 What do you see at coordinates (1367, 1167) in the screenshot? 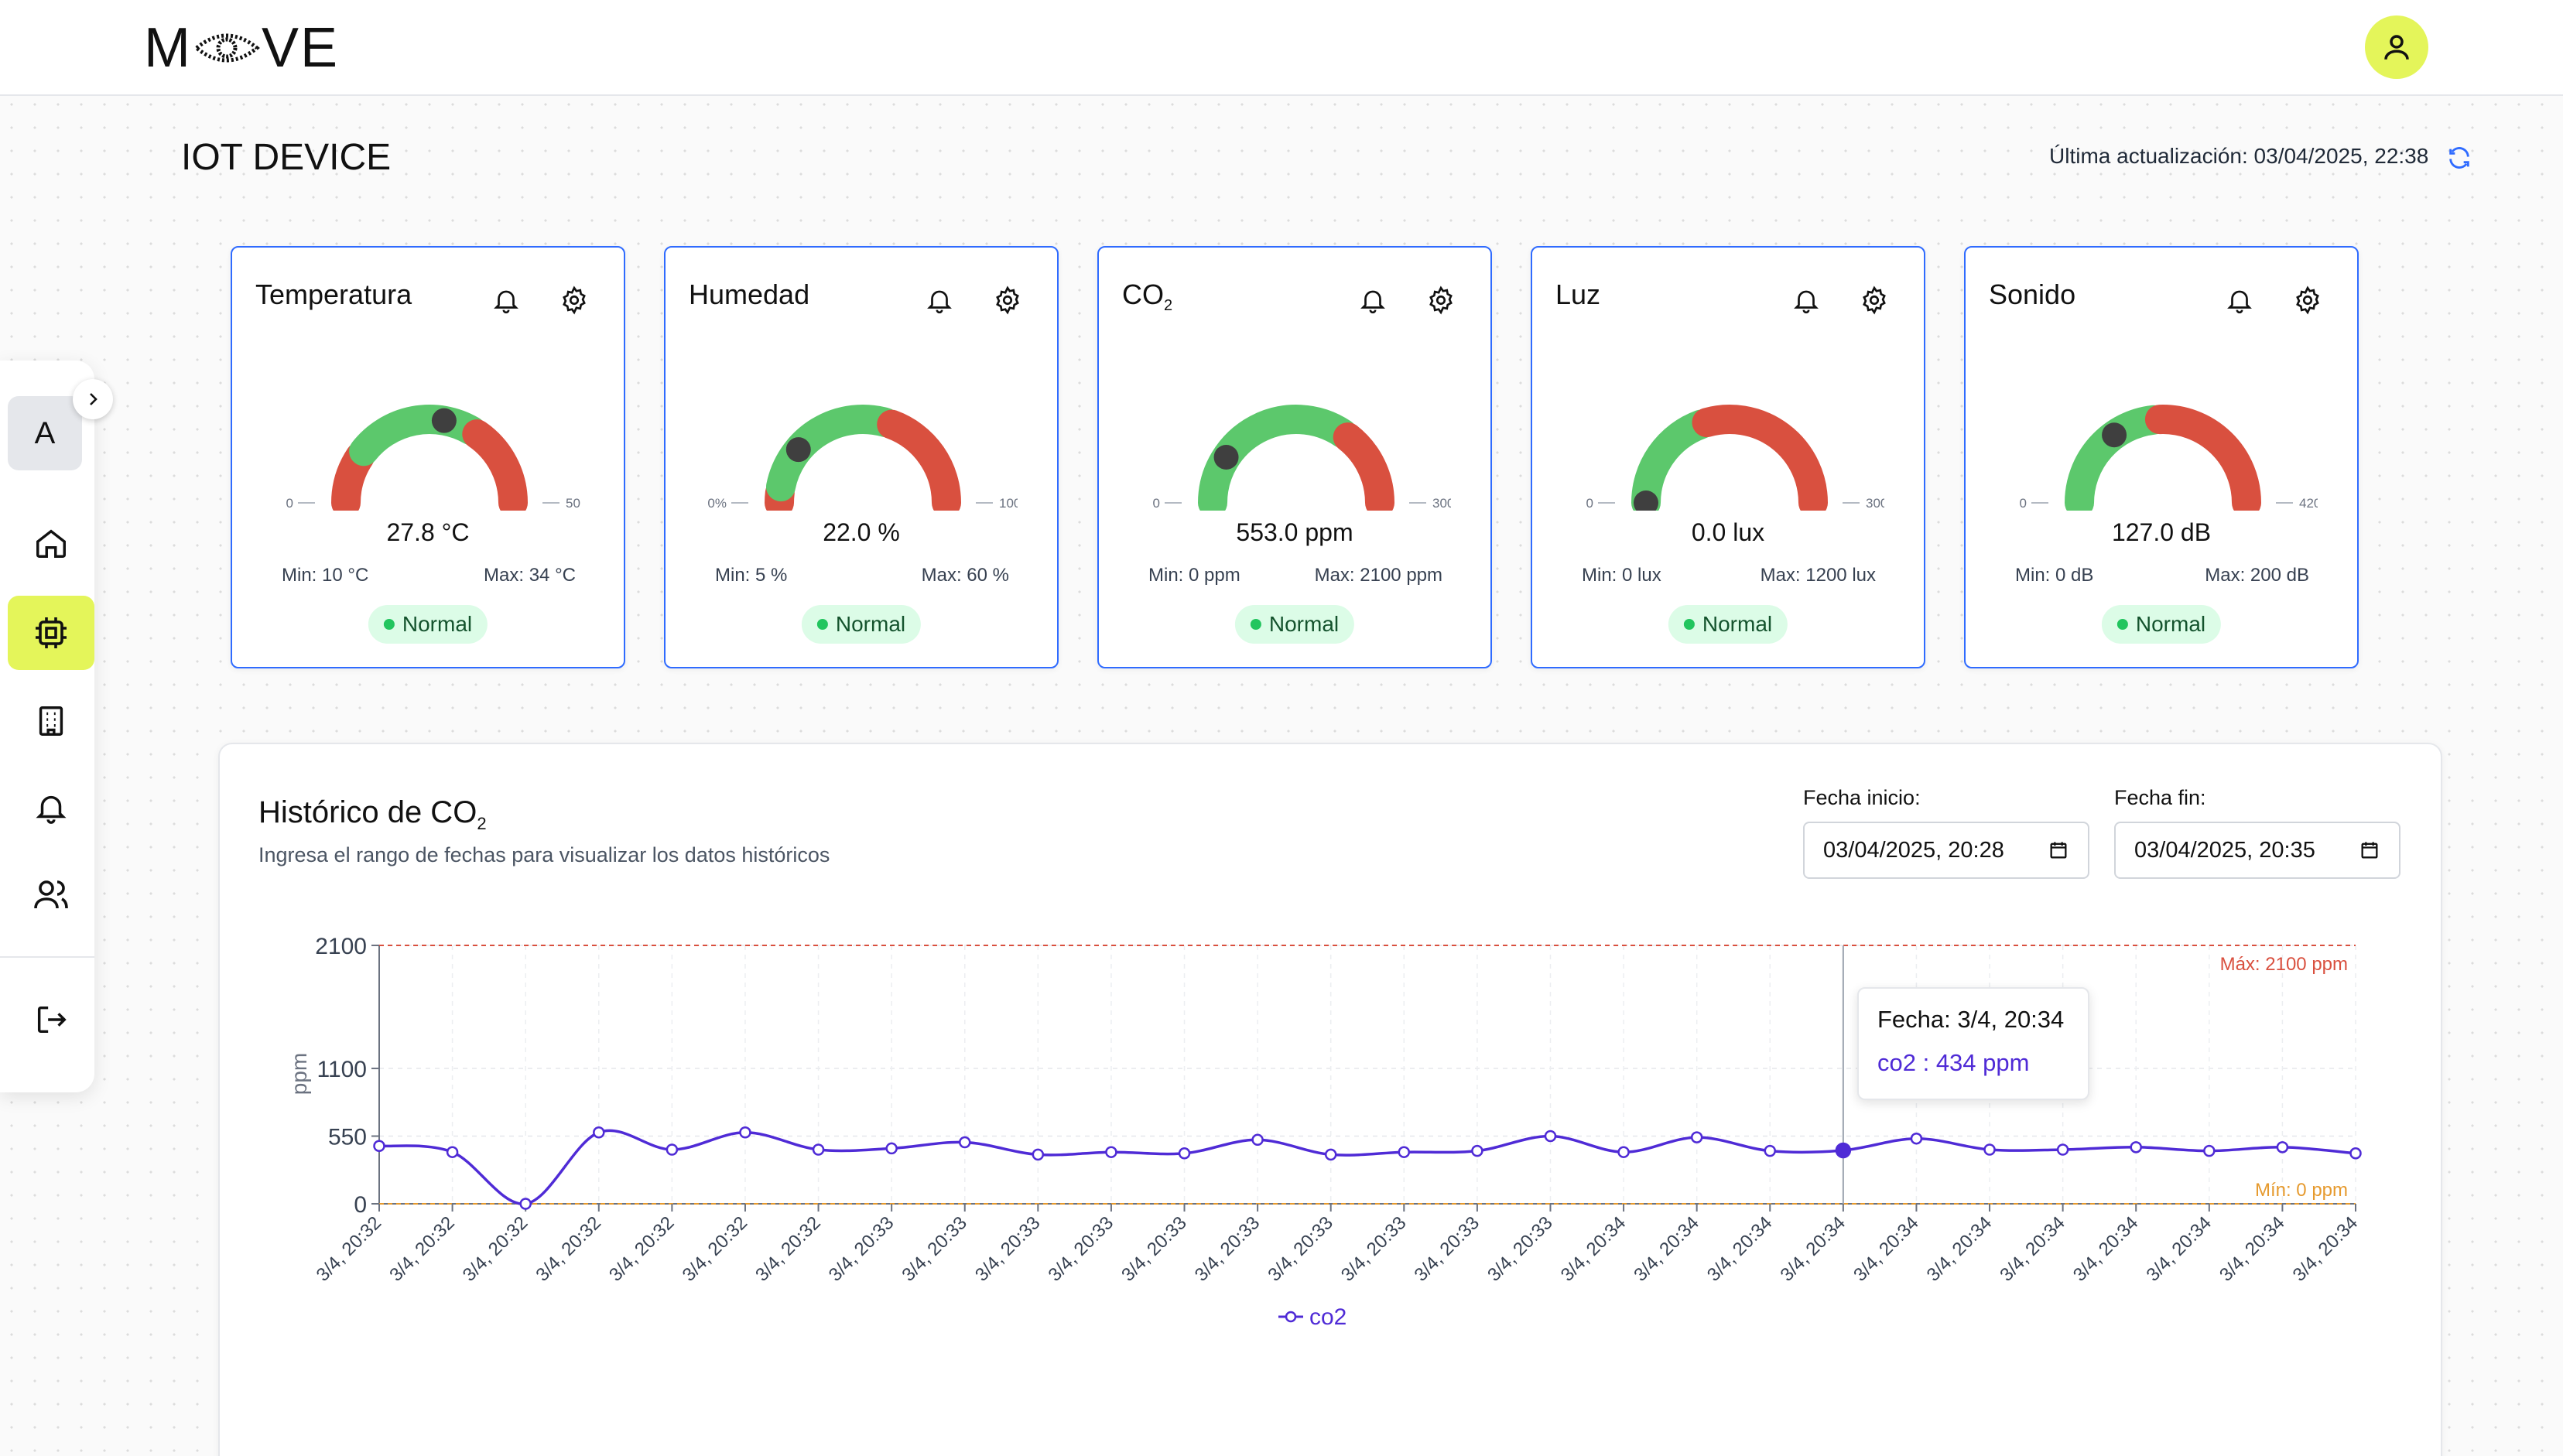
I see `series-line-co2` at bounding box center [1367, 1167].